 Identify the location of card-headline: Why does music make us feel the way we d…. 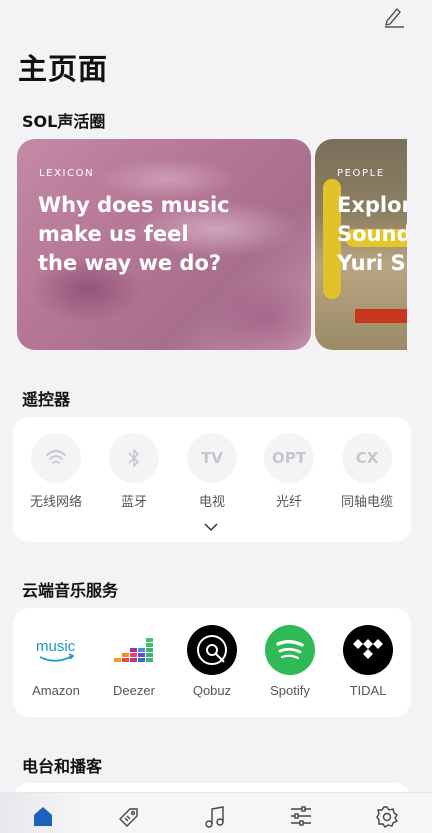
(134, 234).